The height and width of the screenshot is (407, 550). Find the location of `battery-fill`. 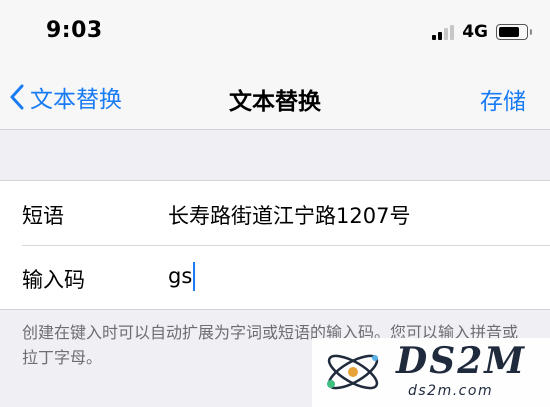

battery-fill is located at coordinates (509, 32).